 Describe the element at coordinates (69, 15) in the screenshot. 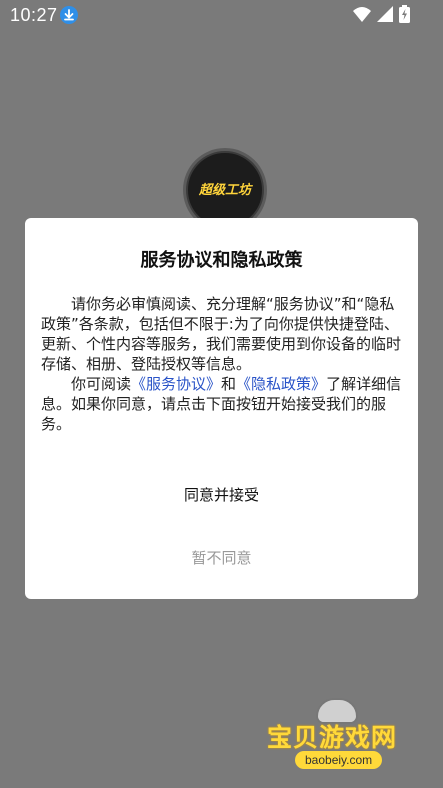

I see `download-icon` at that location.